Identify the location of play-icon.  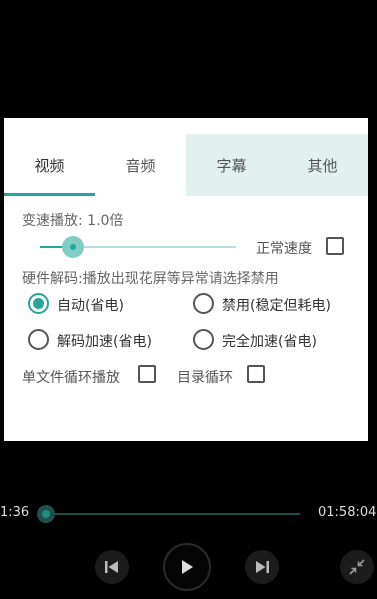
(187, 567).